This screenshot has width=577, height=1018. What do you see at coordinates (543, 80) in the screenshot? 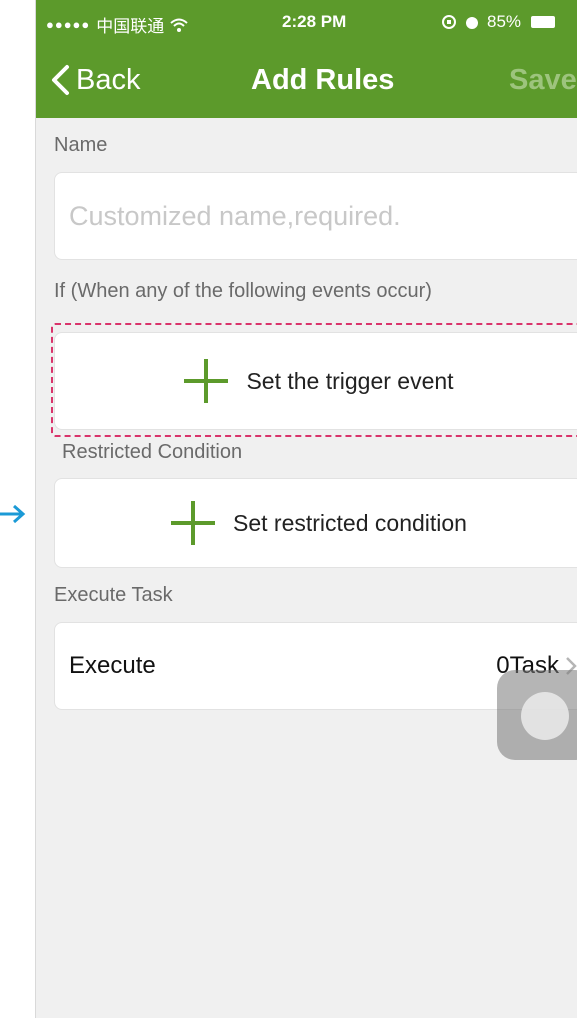
I see `save-button: Save` at bounding box center [543, 80].